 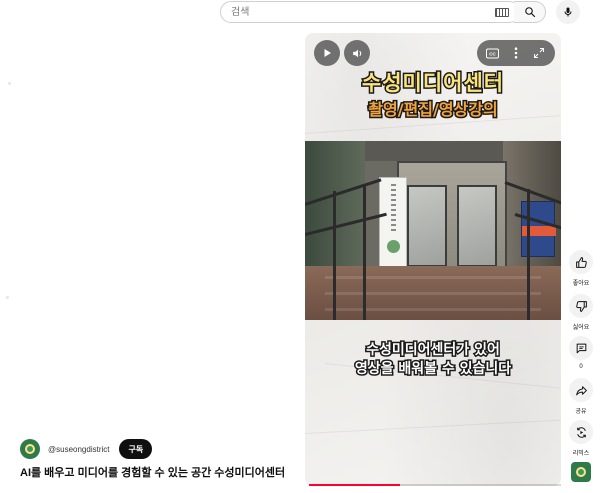 I want to click on comment-count: 0, so click(x=581, y=367).